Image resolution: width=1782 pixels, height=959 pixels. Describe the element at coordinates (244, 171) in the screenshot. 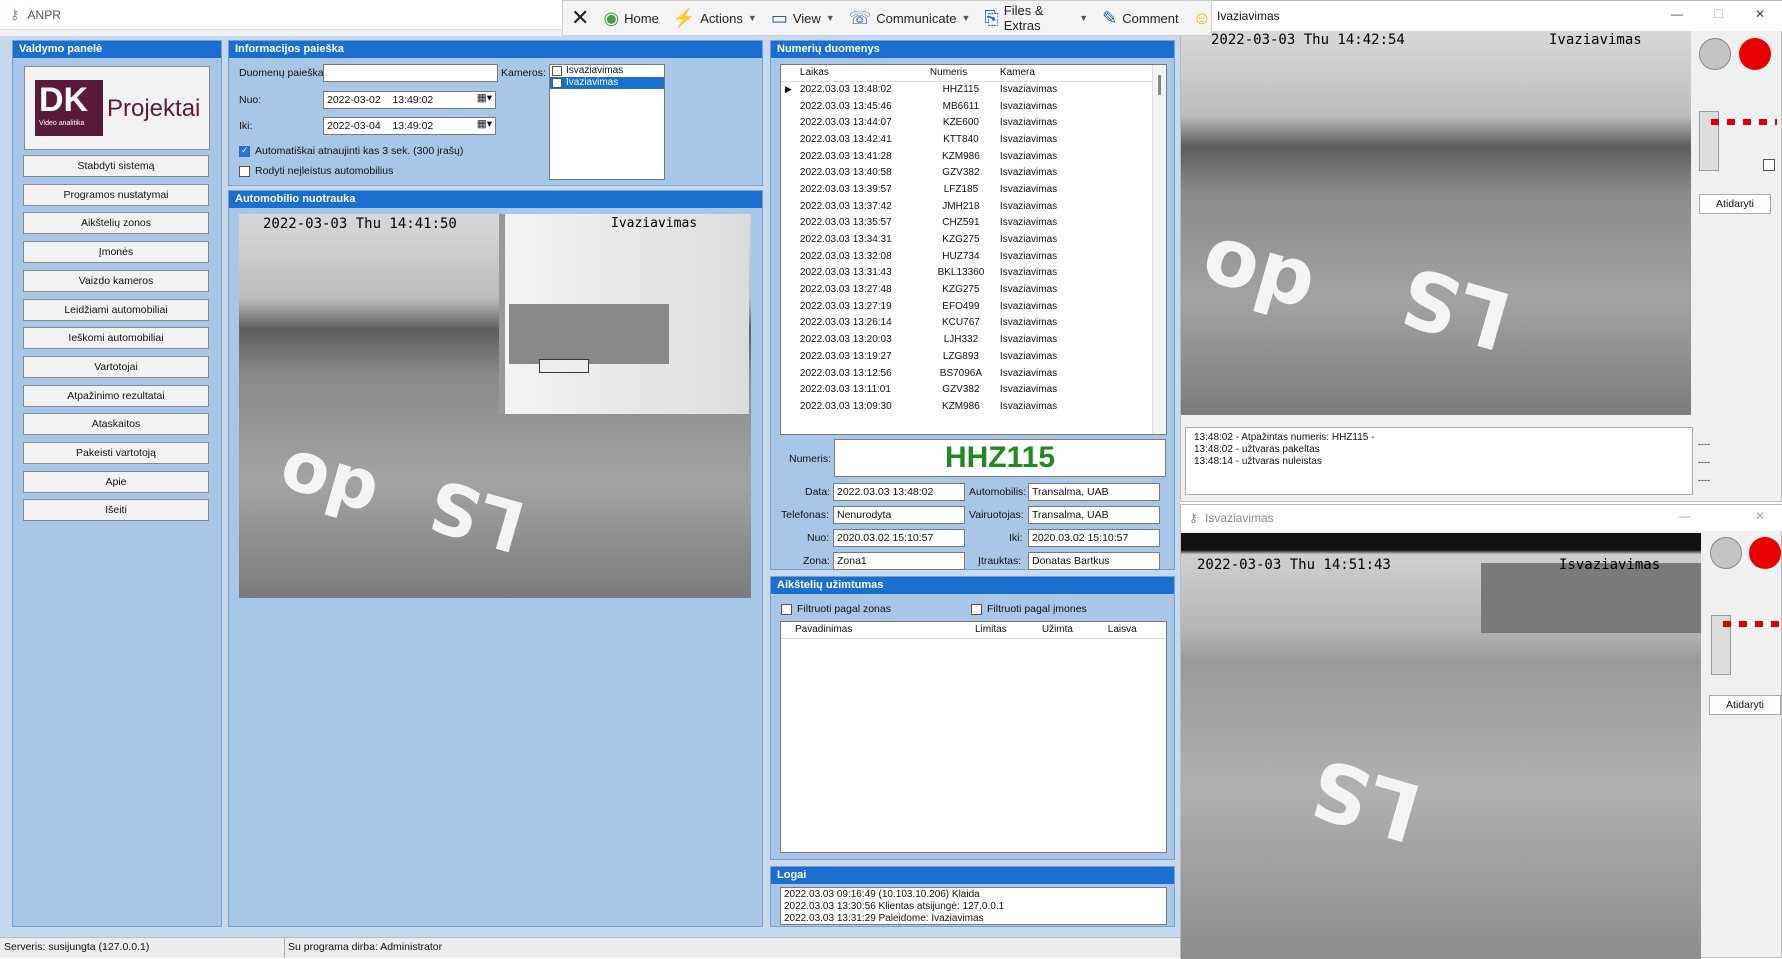

I see `show-denied-checkbox` at that location.